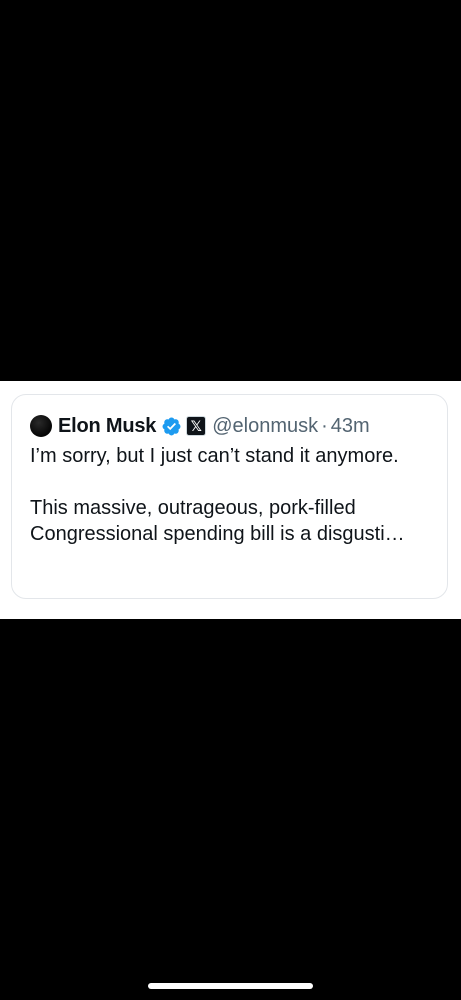 The image size is (461, 1000). Describe the element at coordinates (107, 426) in the screenshot. I see `display-name: Elon Musk` at that location.